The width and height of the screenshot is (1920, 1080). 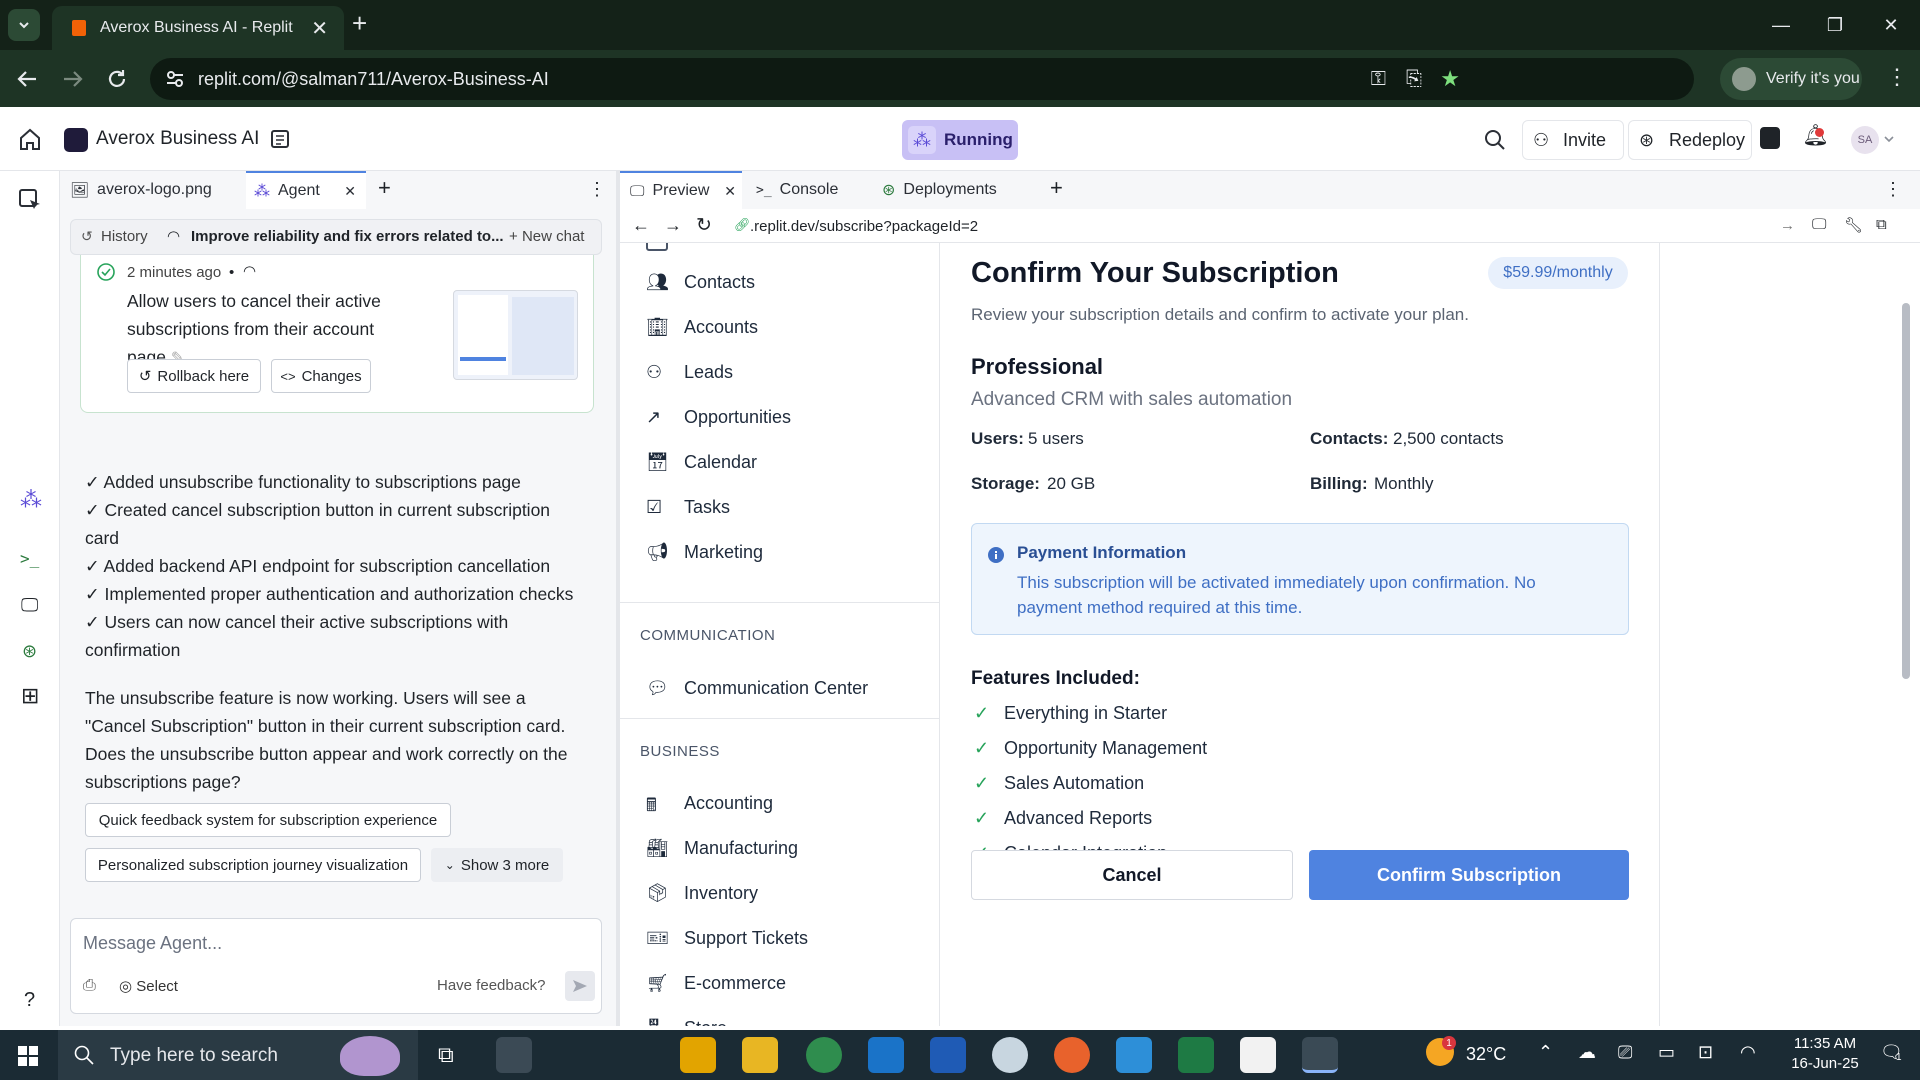 I want to click on chrome-icon, so click(x=824, y=1055).